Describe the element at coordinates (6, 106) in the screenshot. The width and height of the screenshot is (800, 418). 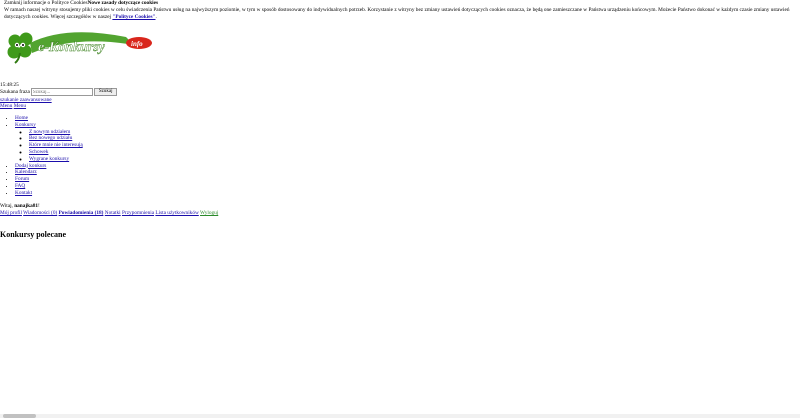
I see `menu-link-1: Menu` at that location.